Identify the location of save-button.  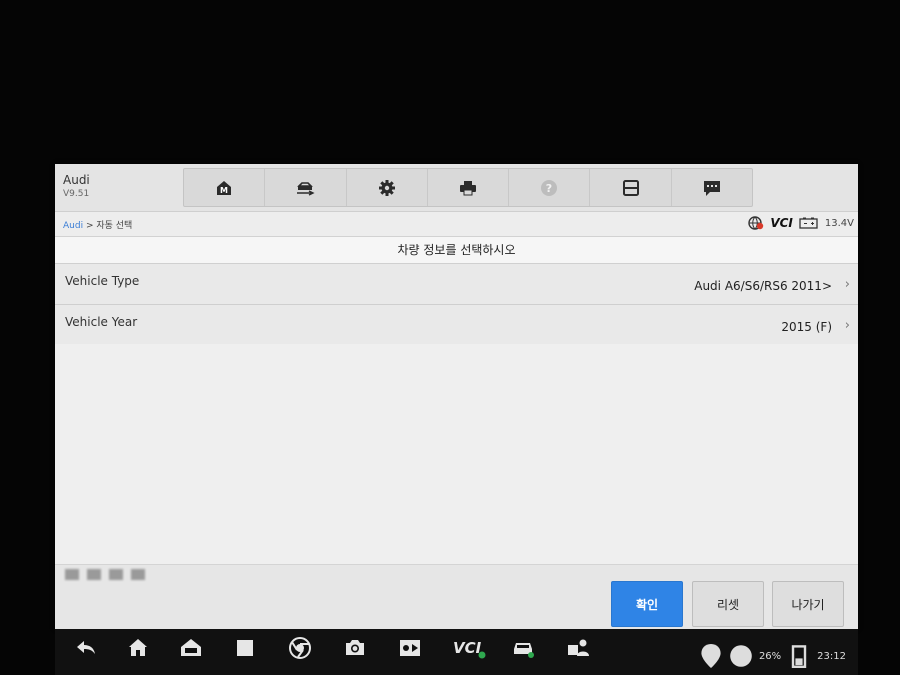
(631, 187).